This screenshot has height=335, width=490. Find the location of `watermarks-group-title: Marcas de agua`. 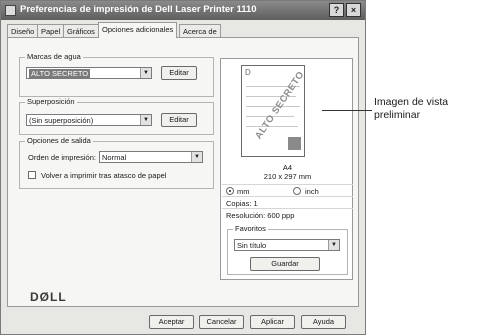

watermarks-group-title: Marcas de agua is located at coordinates (54, 56).